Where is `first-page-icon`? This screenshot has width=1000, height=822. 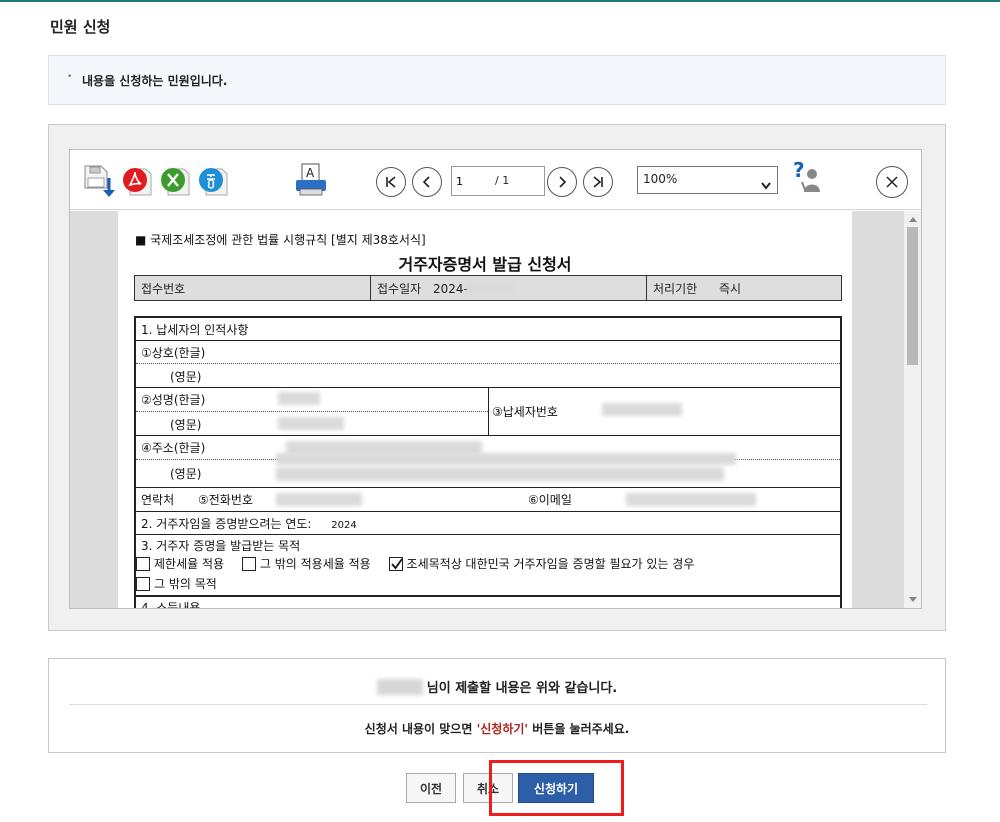 first-page-icon is located at coordinates (391, 182).